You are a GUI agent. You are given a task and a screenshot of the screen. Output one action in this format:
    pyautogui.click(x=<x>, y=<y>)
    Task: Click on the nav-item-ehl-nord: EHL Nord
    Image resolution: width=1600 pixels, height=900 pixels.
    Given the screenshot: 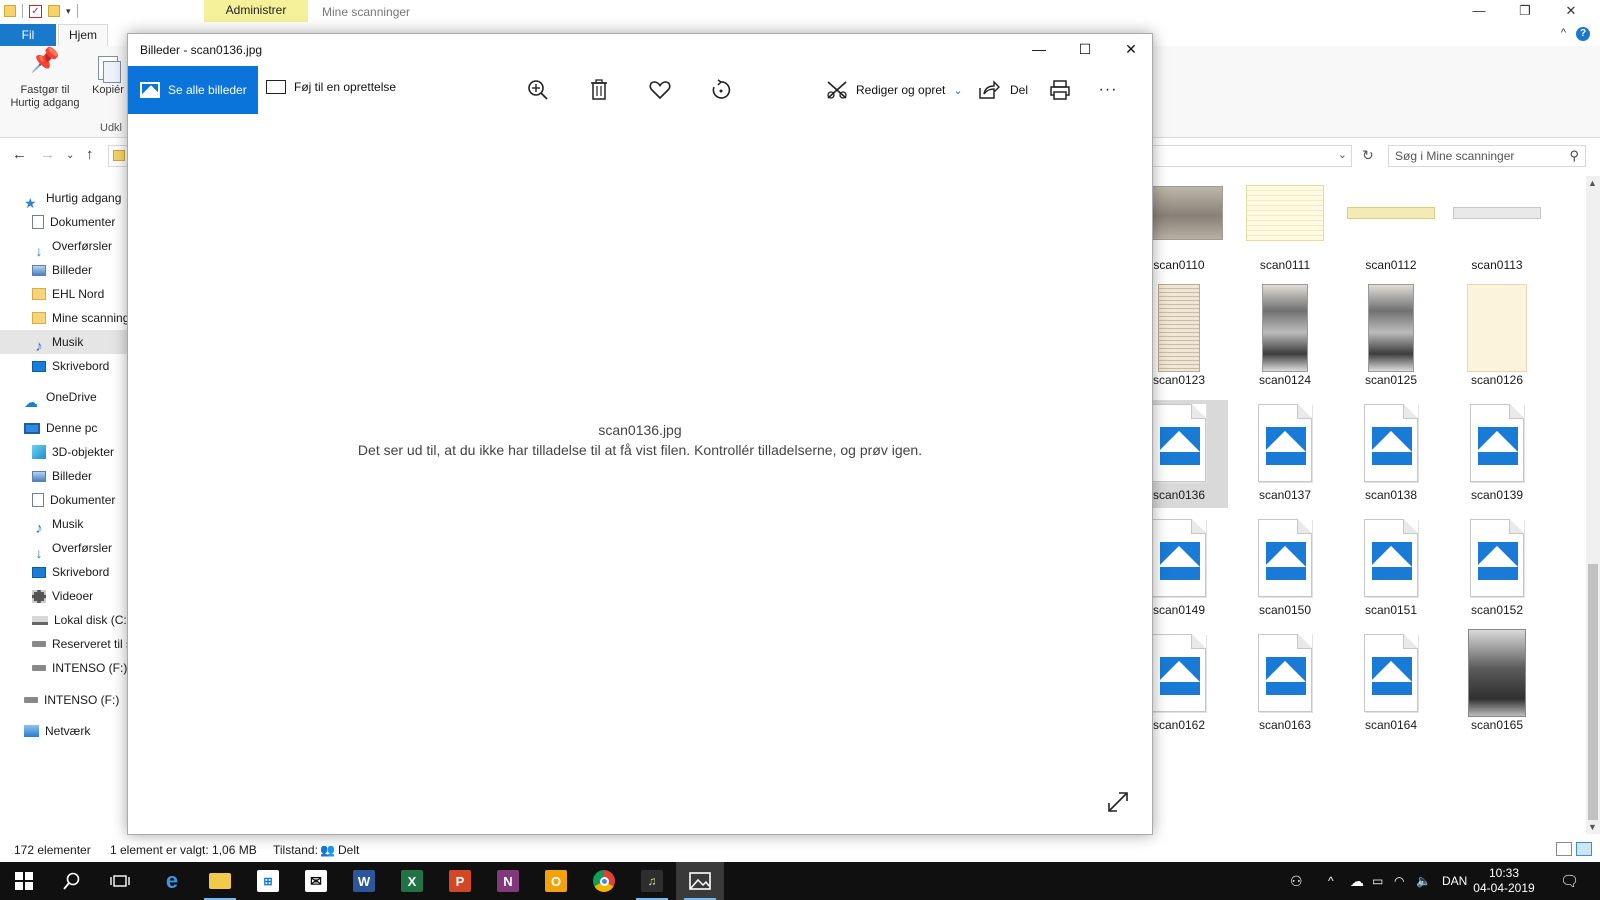 What is the action you would take?
    pyautogui.click(x=68, y=294)
    